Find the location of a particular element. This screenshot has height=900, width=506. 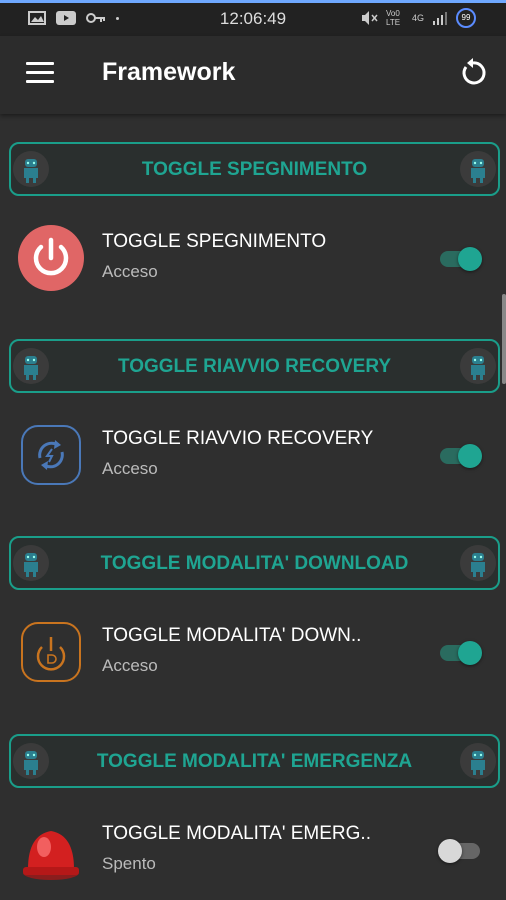

section-header-spegnimento: TOGGLE SPEGNIMENTO is located at coordinates (254, 169).